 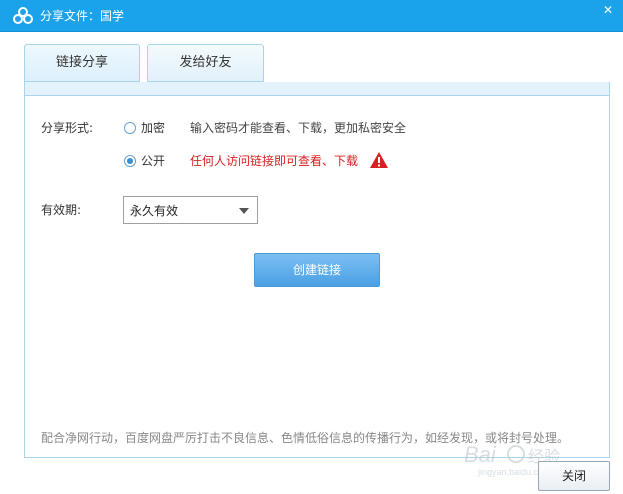 What do you see at coordinates (480, 454) in the screenshot?
I see `svg-text: Bai` at bounding box center [480, 454].